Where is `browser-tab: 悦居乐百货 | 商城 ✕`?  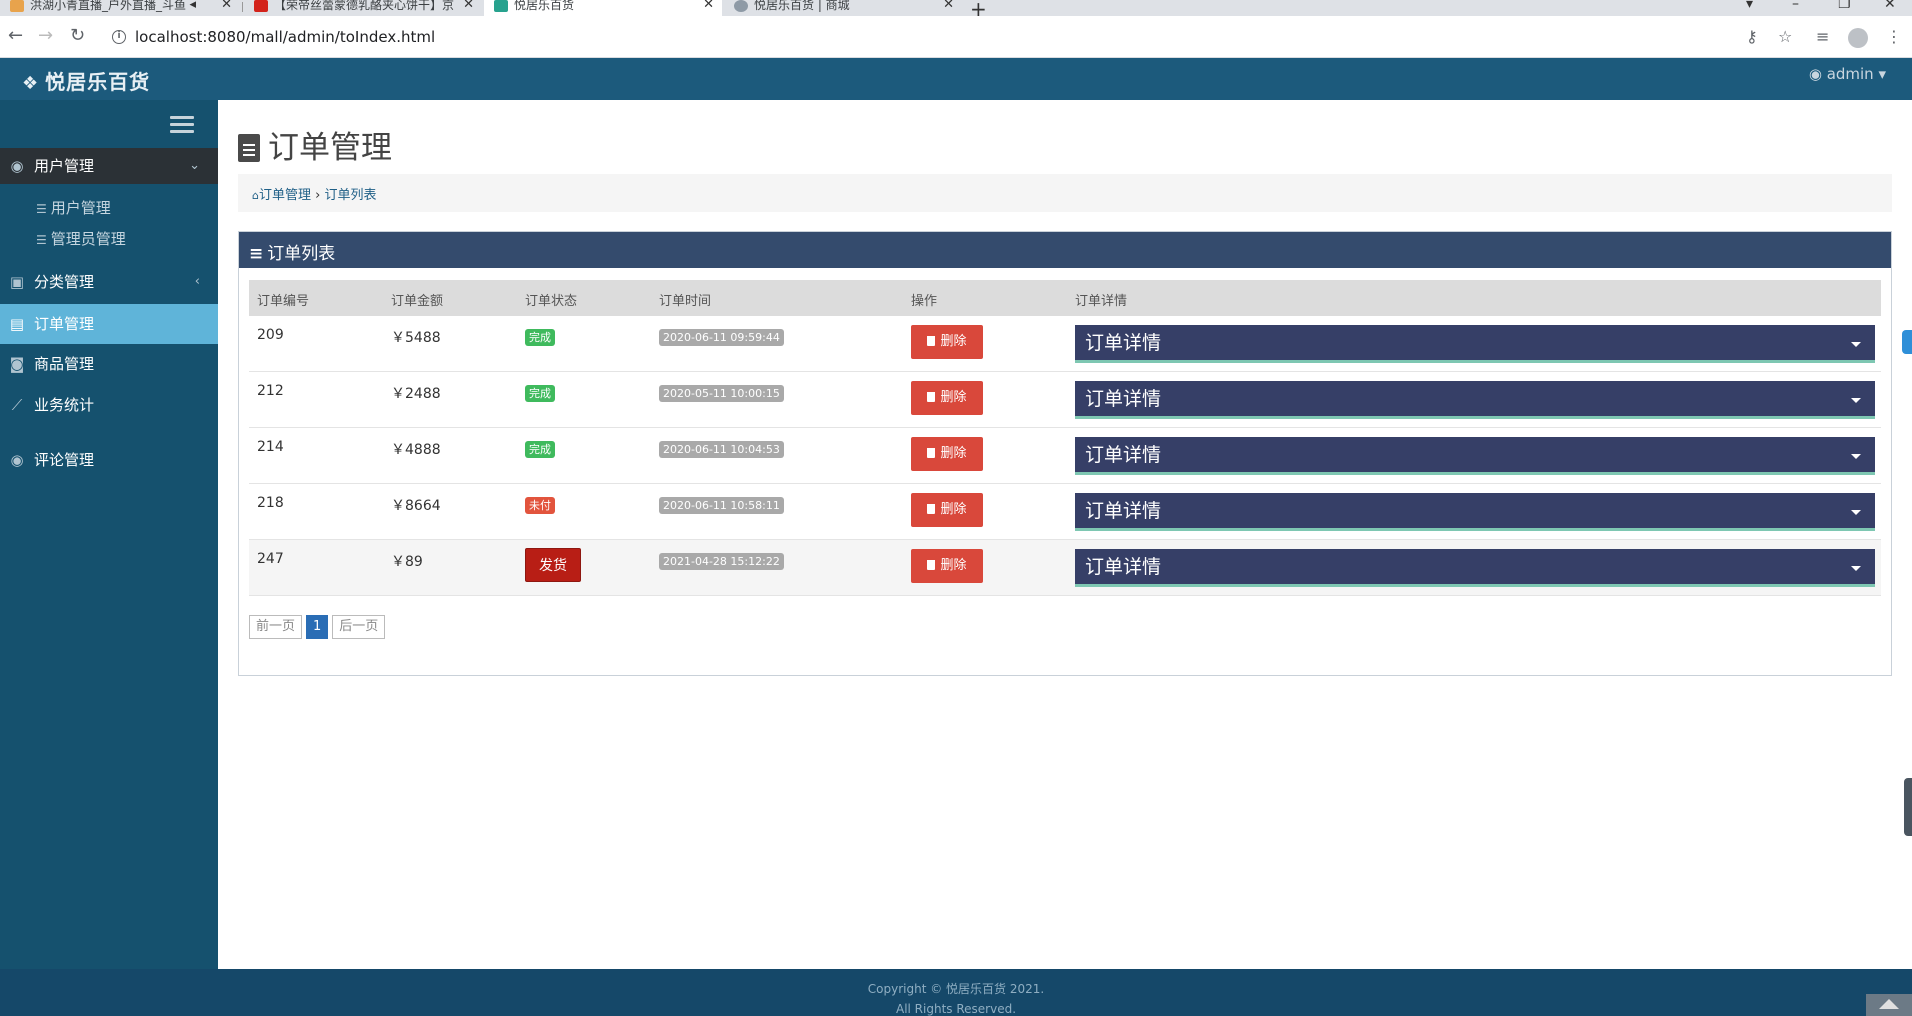
browser-tab: 悦居乐百货 | 商城 ✕ is located at coordinates (843, 8).